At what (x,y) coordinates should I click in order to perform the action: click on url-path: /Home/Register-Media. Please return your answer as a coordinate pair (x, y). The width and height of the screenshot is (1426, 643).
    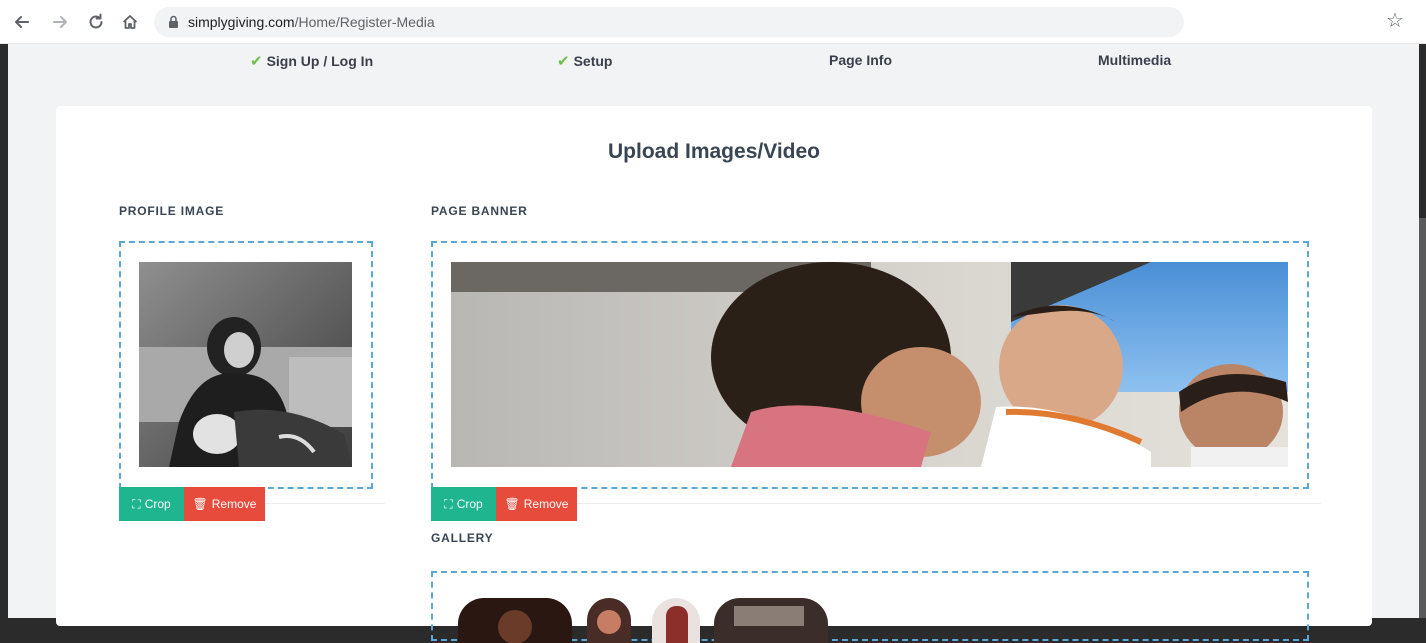
    Looking at the image, I should click on (364, 22).